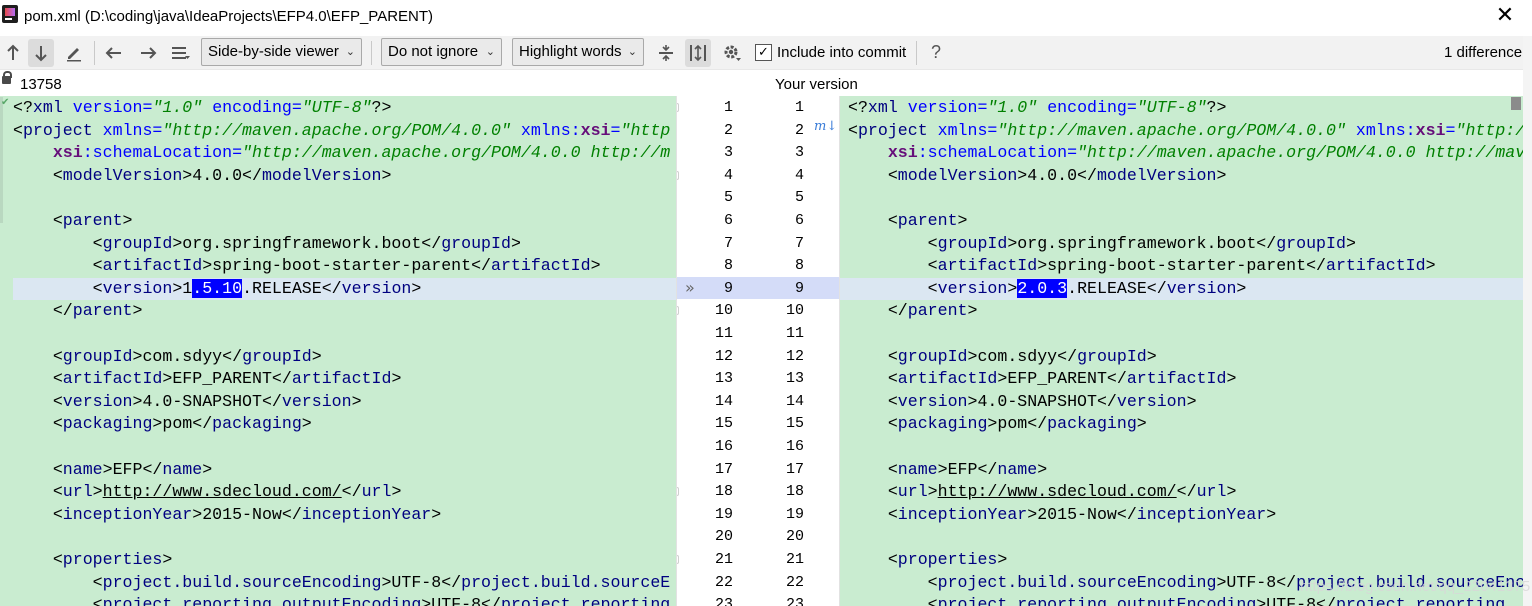 The width and height of the screenshot is (1532, 606). I want to click on close-icon: ✕, so click(1505, 16).